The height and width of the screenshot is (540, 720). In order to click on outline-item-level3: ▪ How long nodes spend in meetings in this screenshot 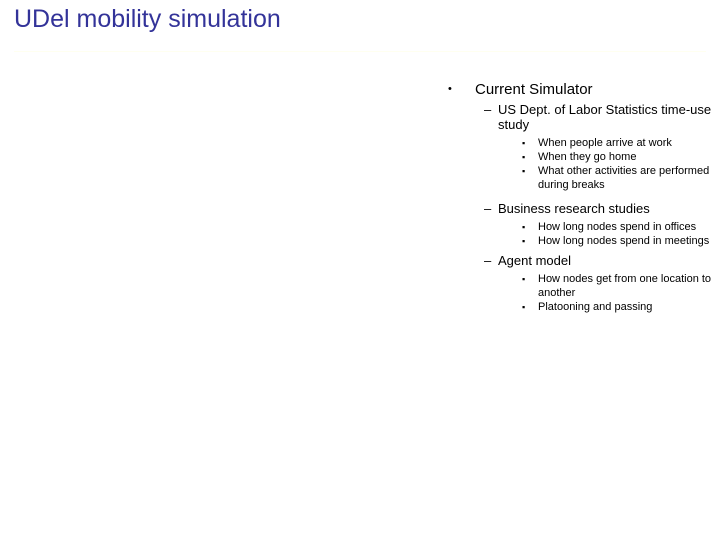, I will do `click(584, 241)`.